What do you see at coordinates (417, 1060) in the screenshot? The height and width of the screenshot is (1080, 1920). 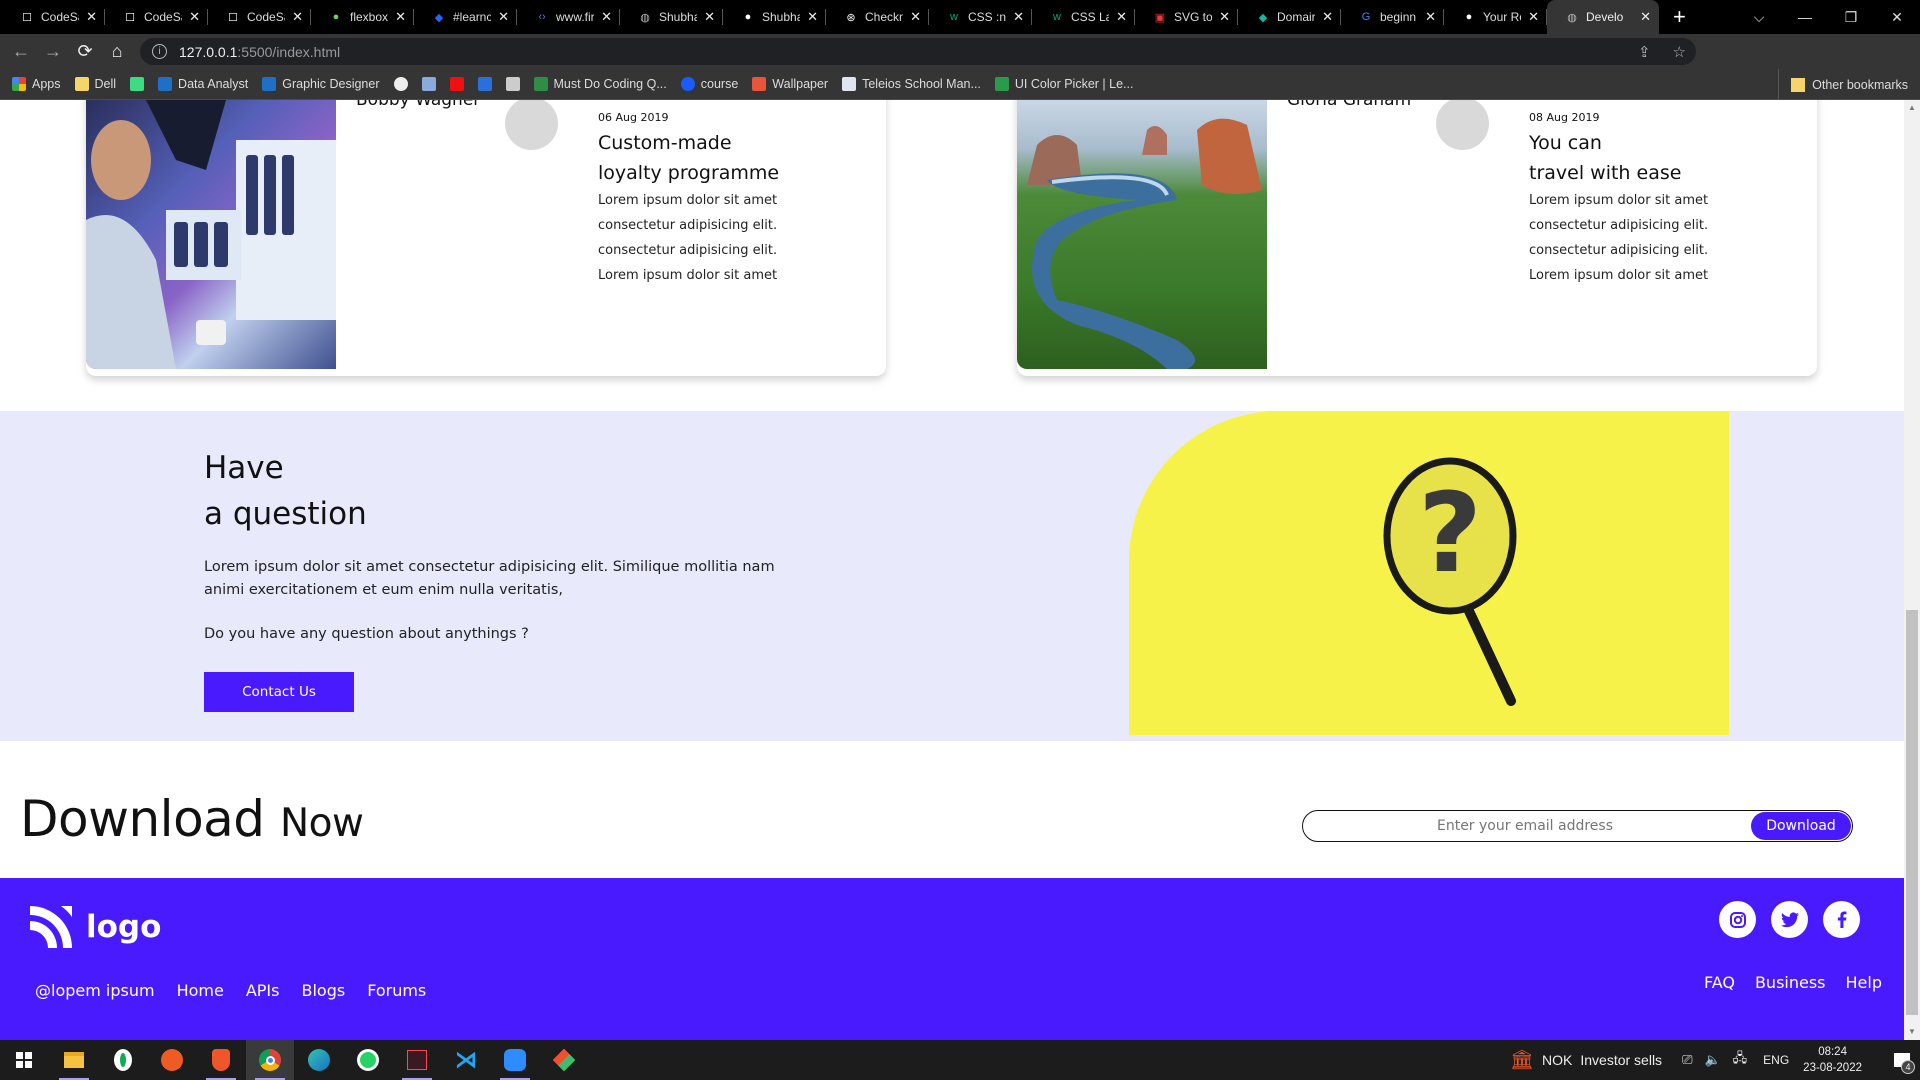 I see `valorant-icon` at bounding box center [417, 1060].